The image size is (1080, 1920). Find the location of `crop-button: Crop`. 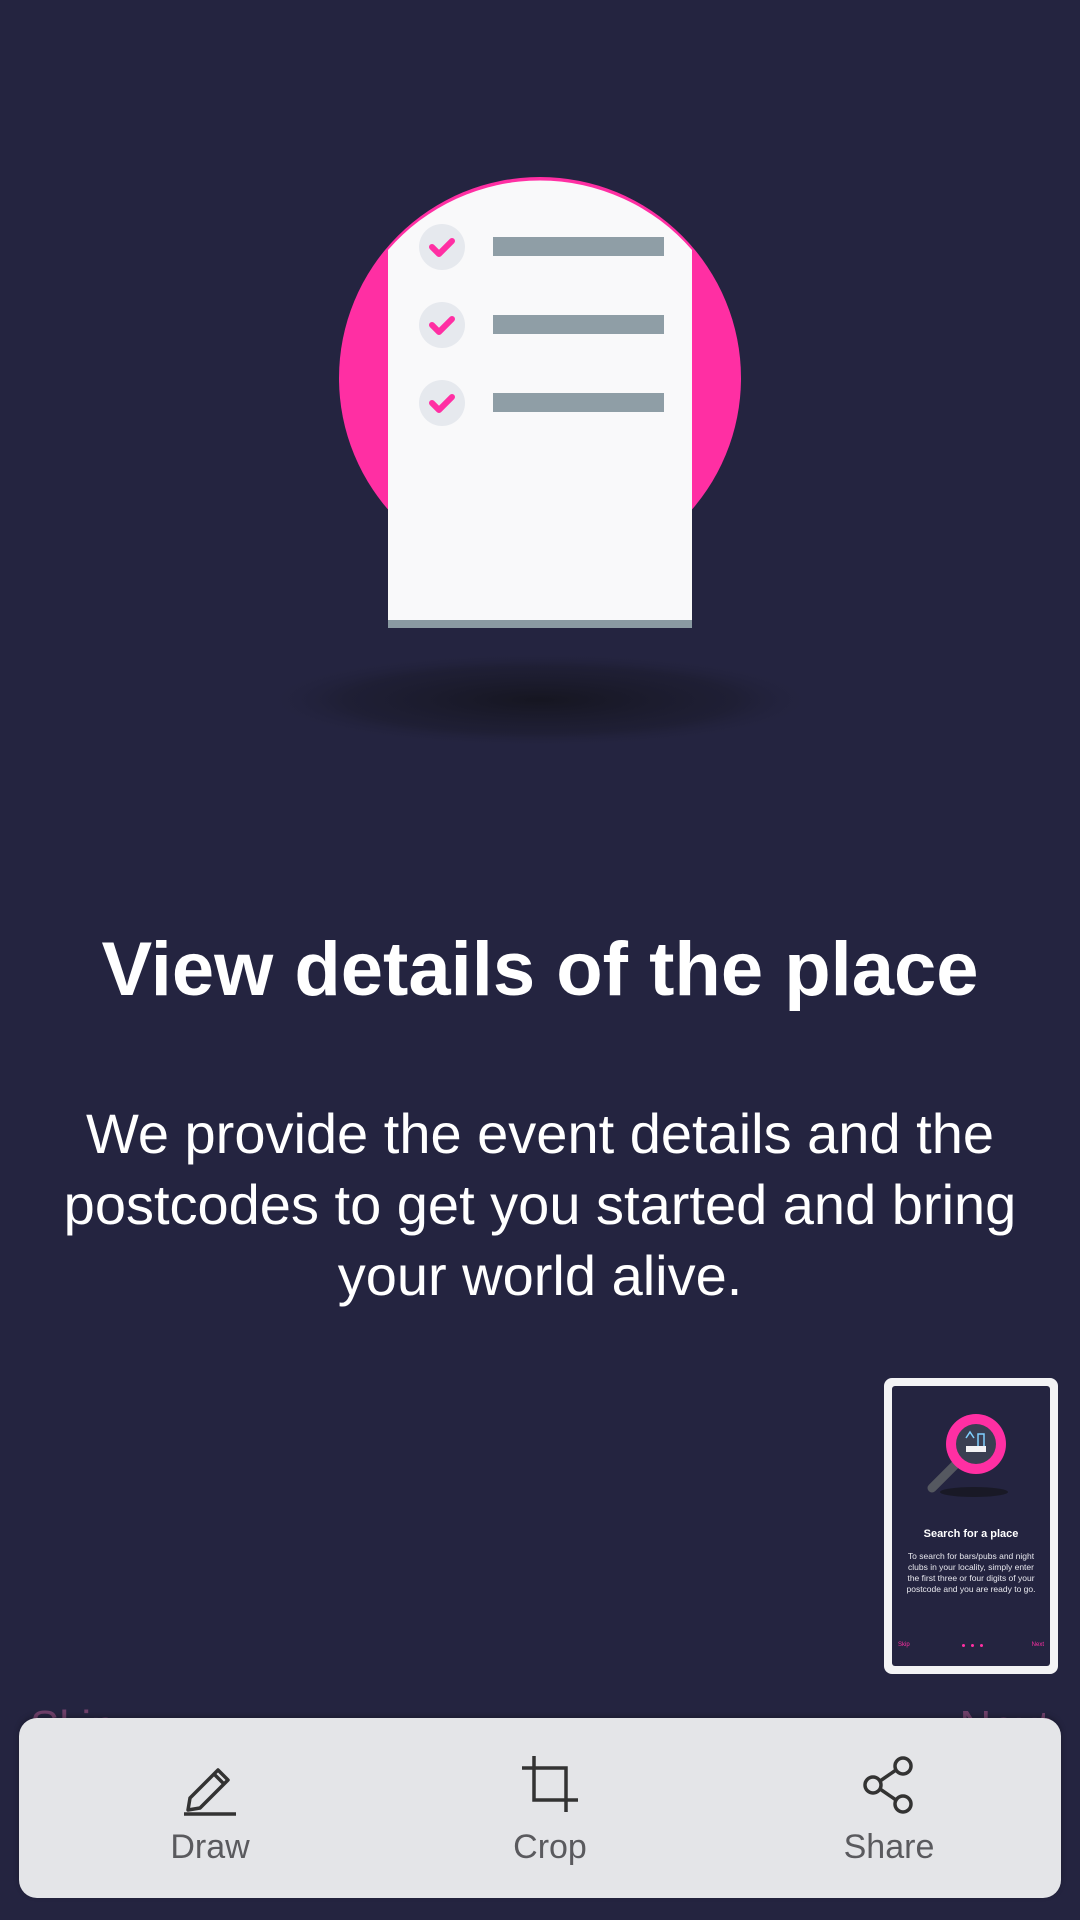

crop-button: Crop is located at coordinates (550, 1808).